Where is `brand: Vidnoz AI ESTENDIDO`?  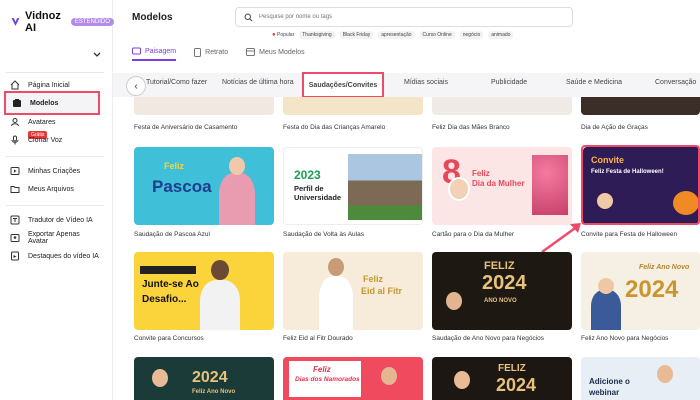
brand: Vidnoz AI ESTENDIDO is located at coordinates (62, 22).